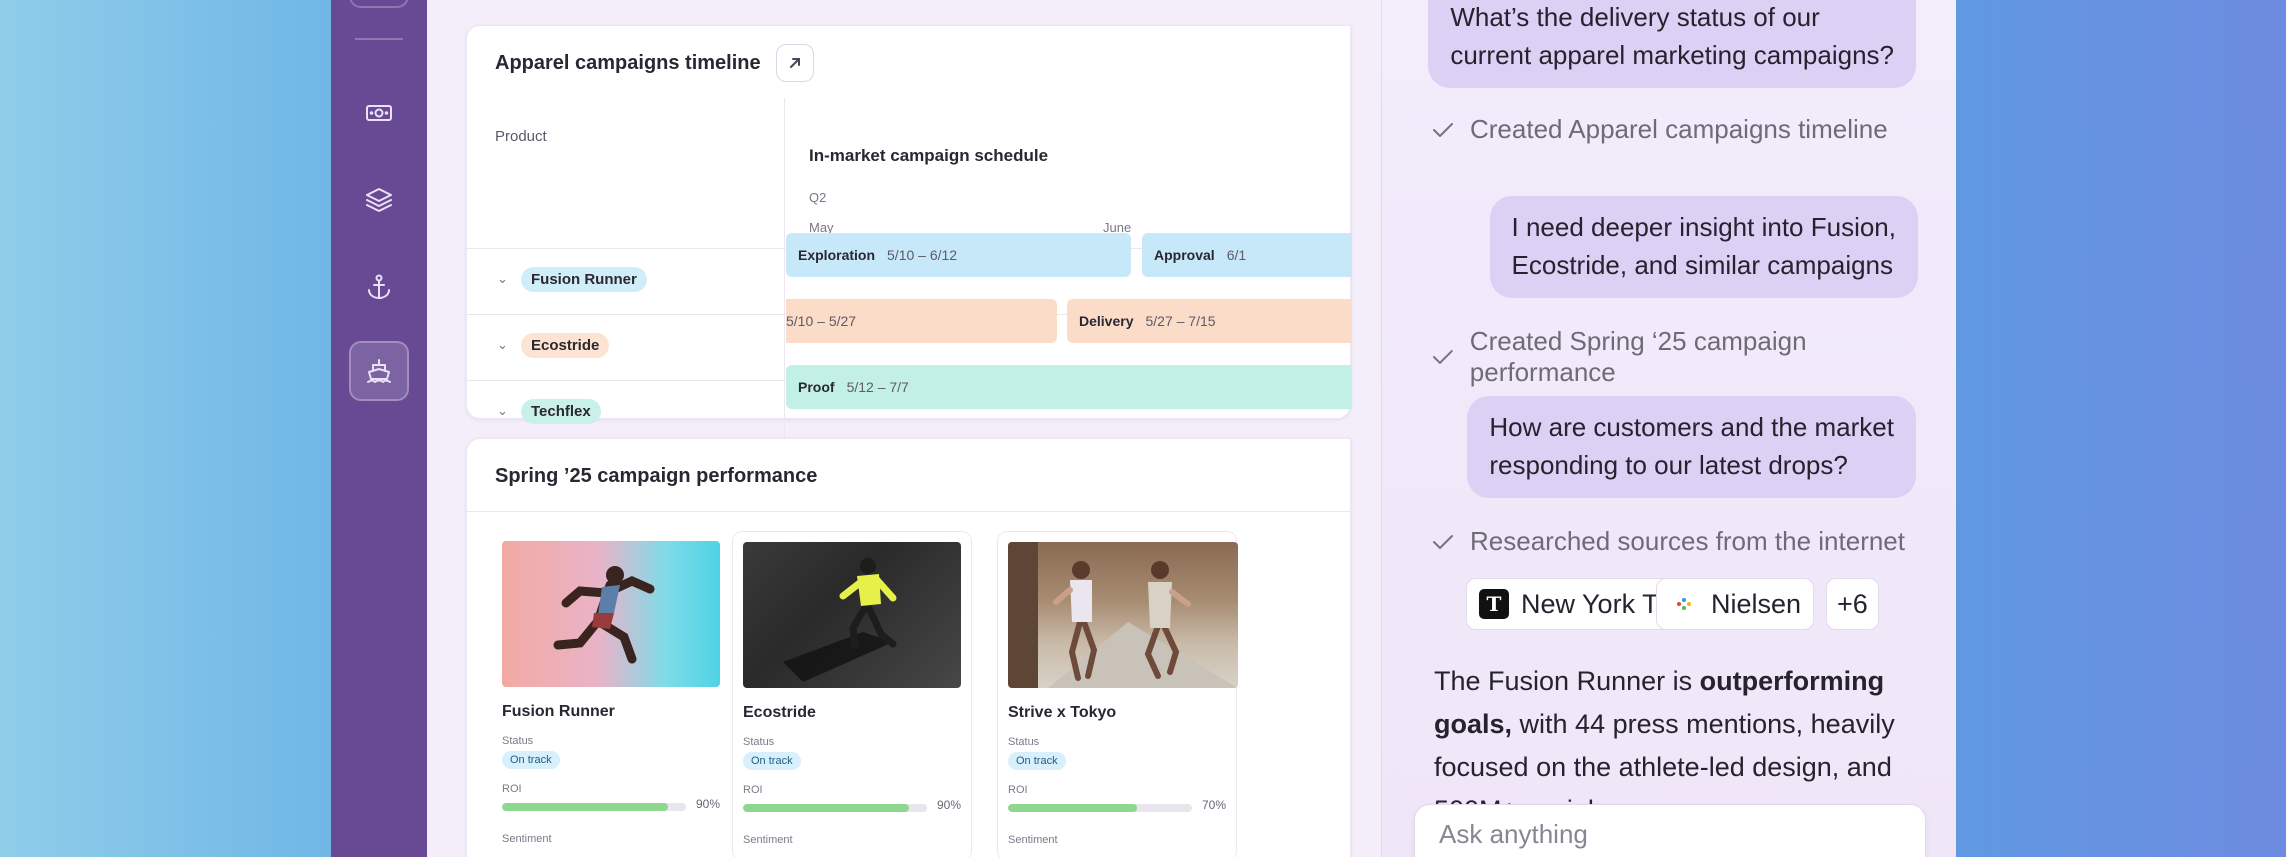 The image size is (2286, 857). I want to click on sidebar-item-anchor, so click(379, 287).